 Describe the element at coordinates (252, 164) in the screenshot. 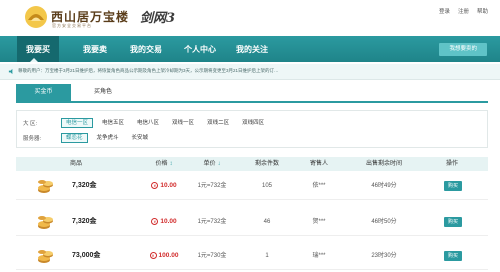

I see `table-header: 商品 价格 ↕ 单价 ↓ 剩余件数 寄售人 出售剩余时间 操作` at that location.